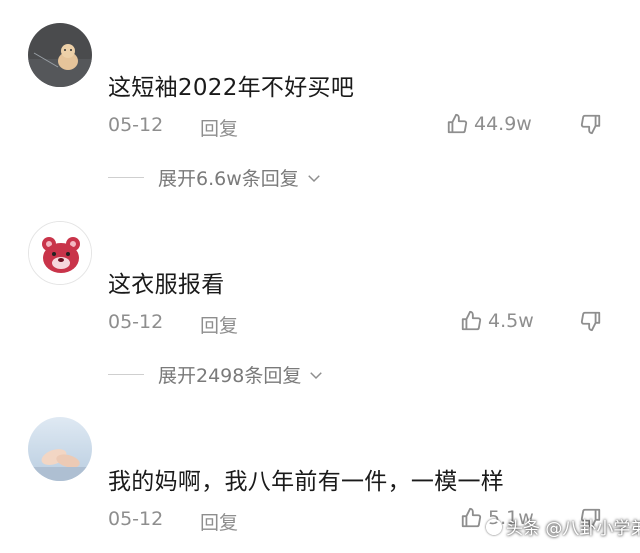 The height and width of the screenshot is (553, 640). Describe the element at coordinates (306, 482) in the screenshot. I see `comment-text: 我的妈啊，我八年前有一件，一模一样` at that location.